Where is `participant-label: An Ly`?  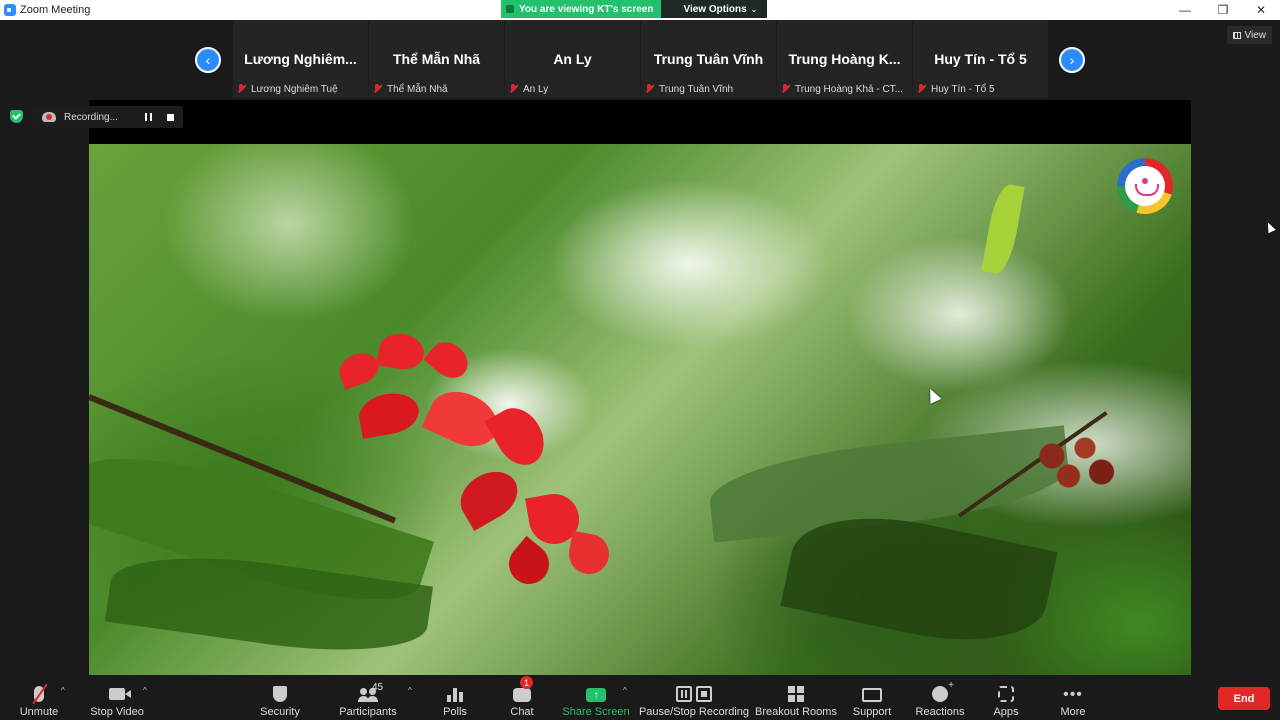 participant-label: An Ly is located at coordinates (528, 89).